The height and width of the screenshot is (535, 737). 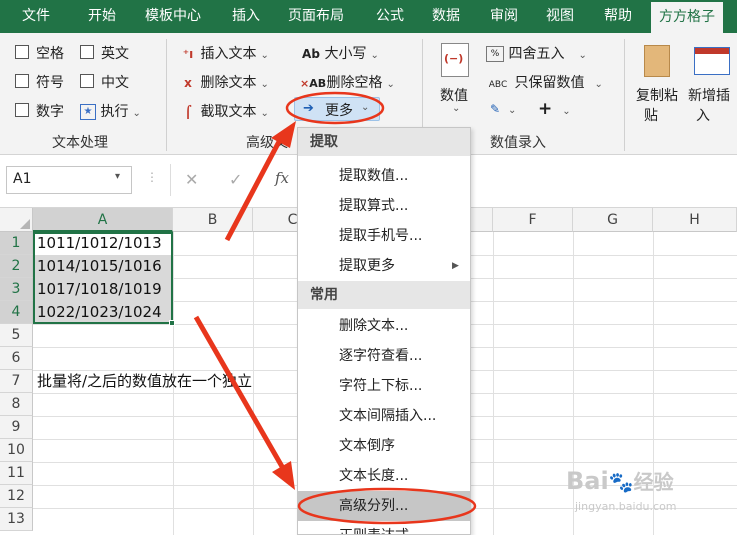 I want to click on watermark-url: jingyan.baidu.com, so click(x=626, y=506).